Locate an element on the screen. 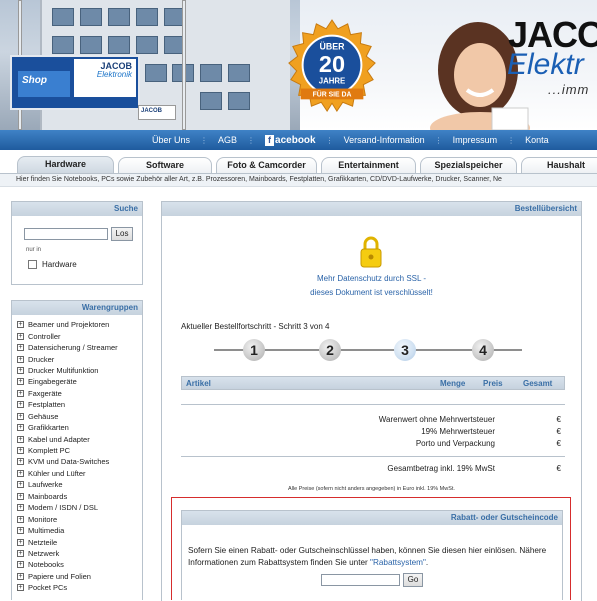  product-group-item: + Notebooks is located at coordinates (79, 564).